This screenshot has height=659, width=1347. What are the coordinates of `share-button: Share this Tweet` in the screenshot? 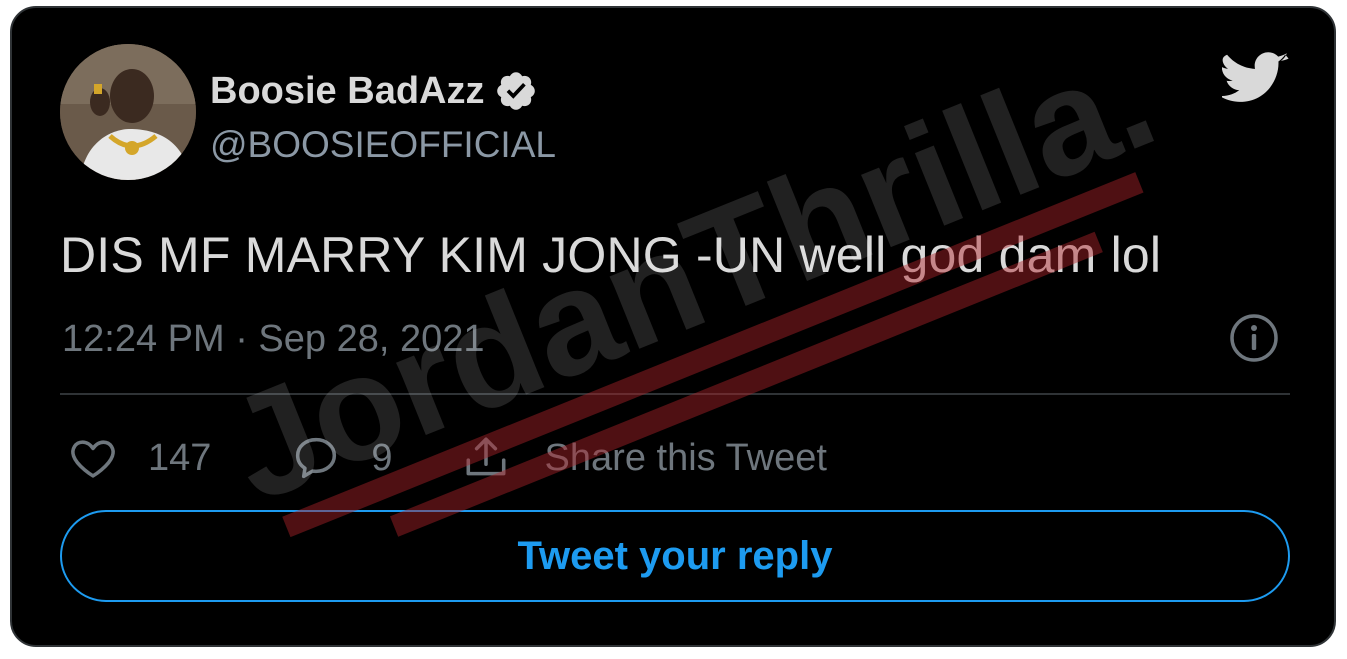 It's located at (644, 458).